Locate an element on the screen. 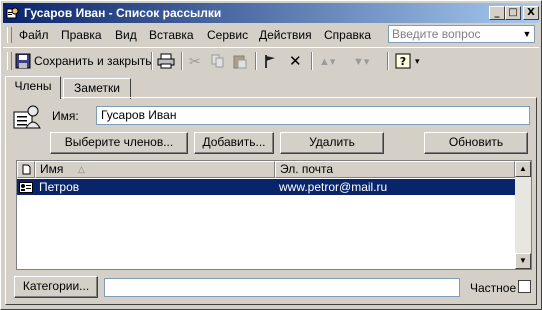  standard-toolbar: Сохранить и закрыть ✂ ✕ ▲▾ ▼▾ ? ▾ is located at coordinates (271, 60).